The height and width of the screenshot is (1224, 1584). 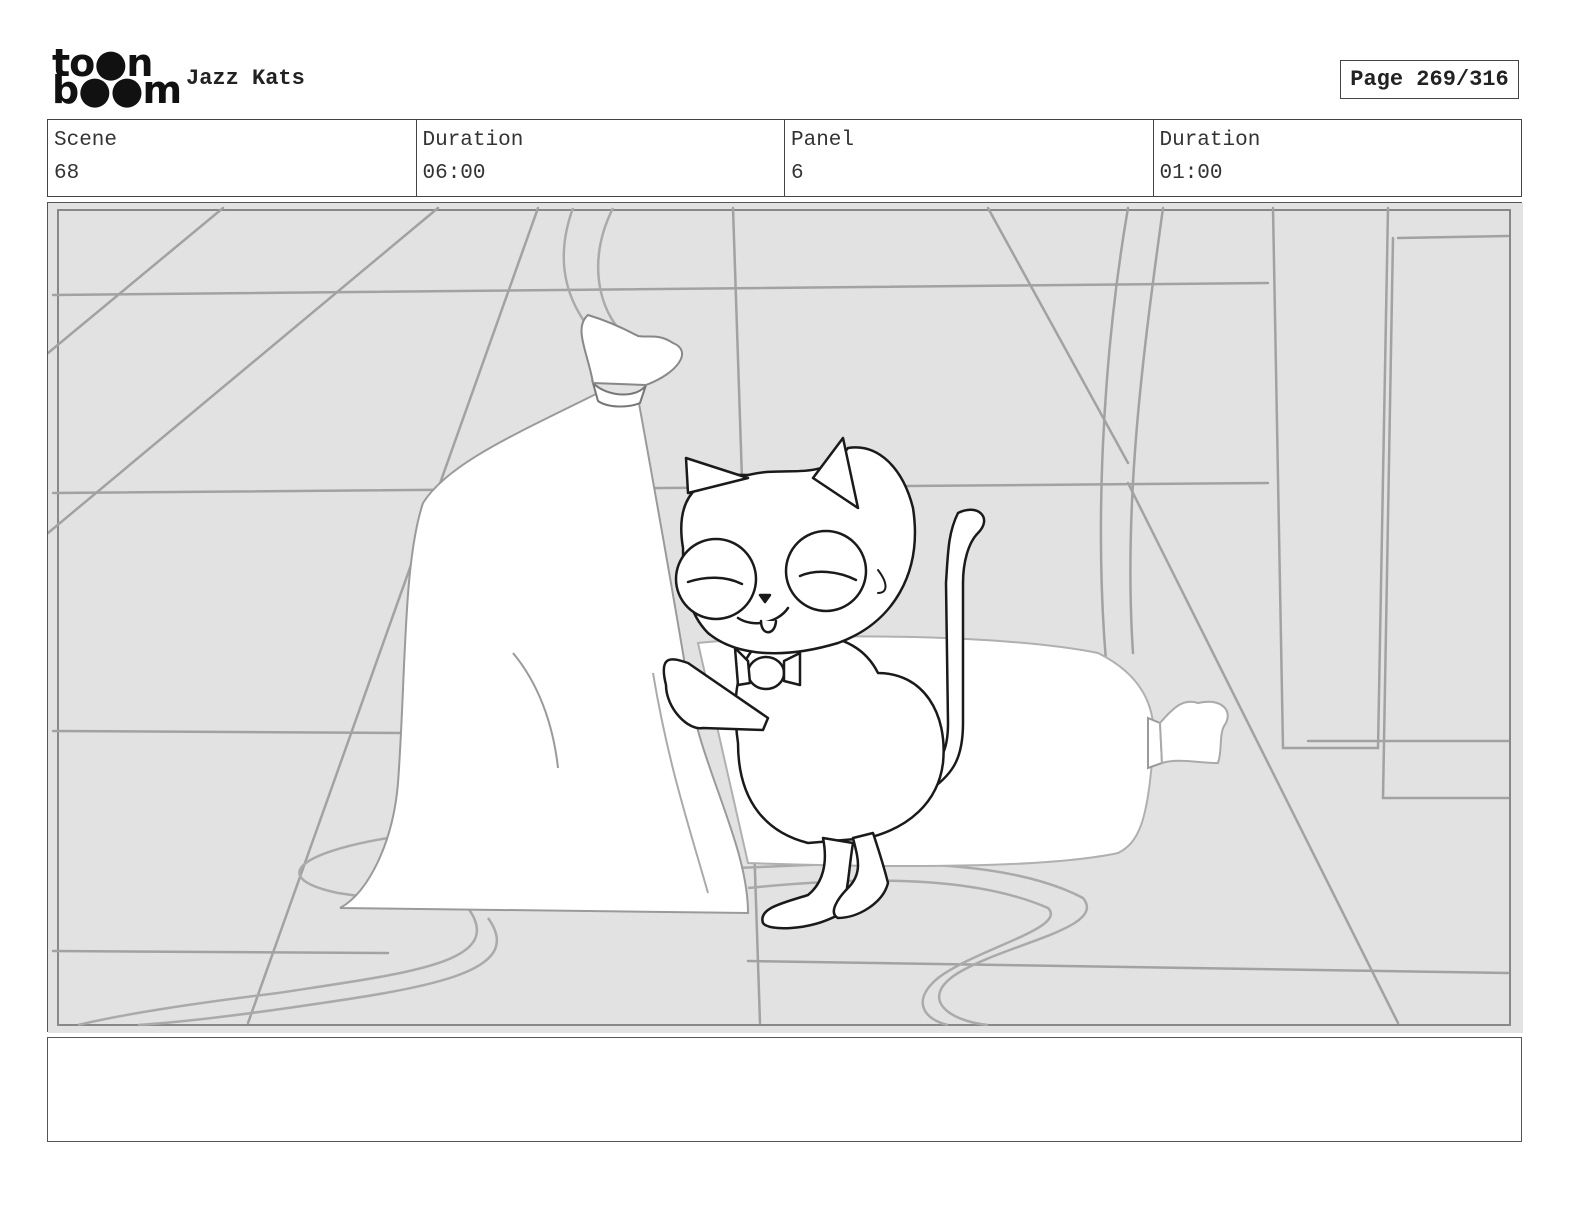 I want to click on panel-duration-cell: Duration 01:00, so click(x=1338, y=158).